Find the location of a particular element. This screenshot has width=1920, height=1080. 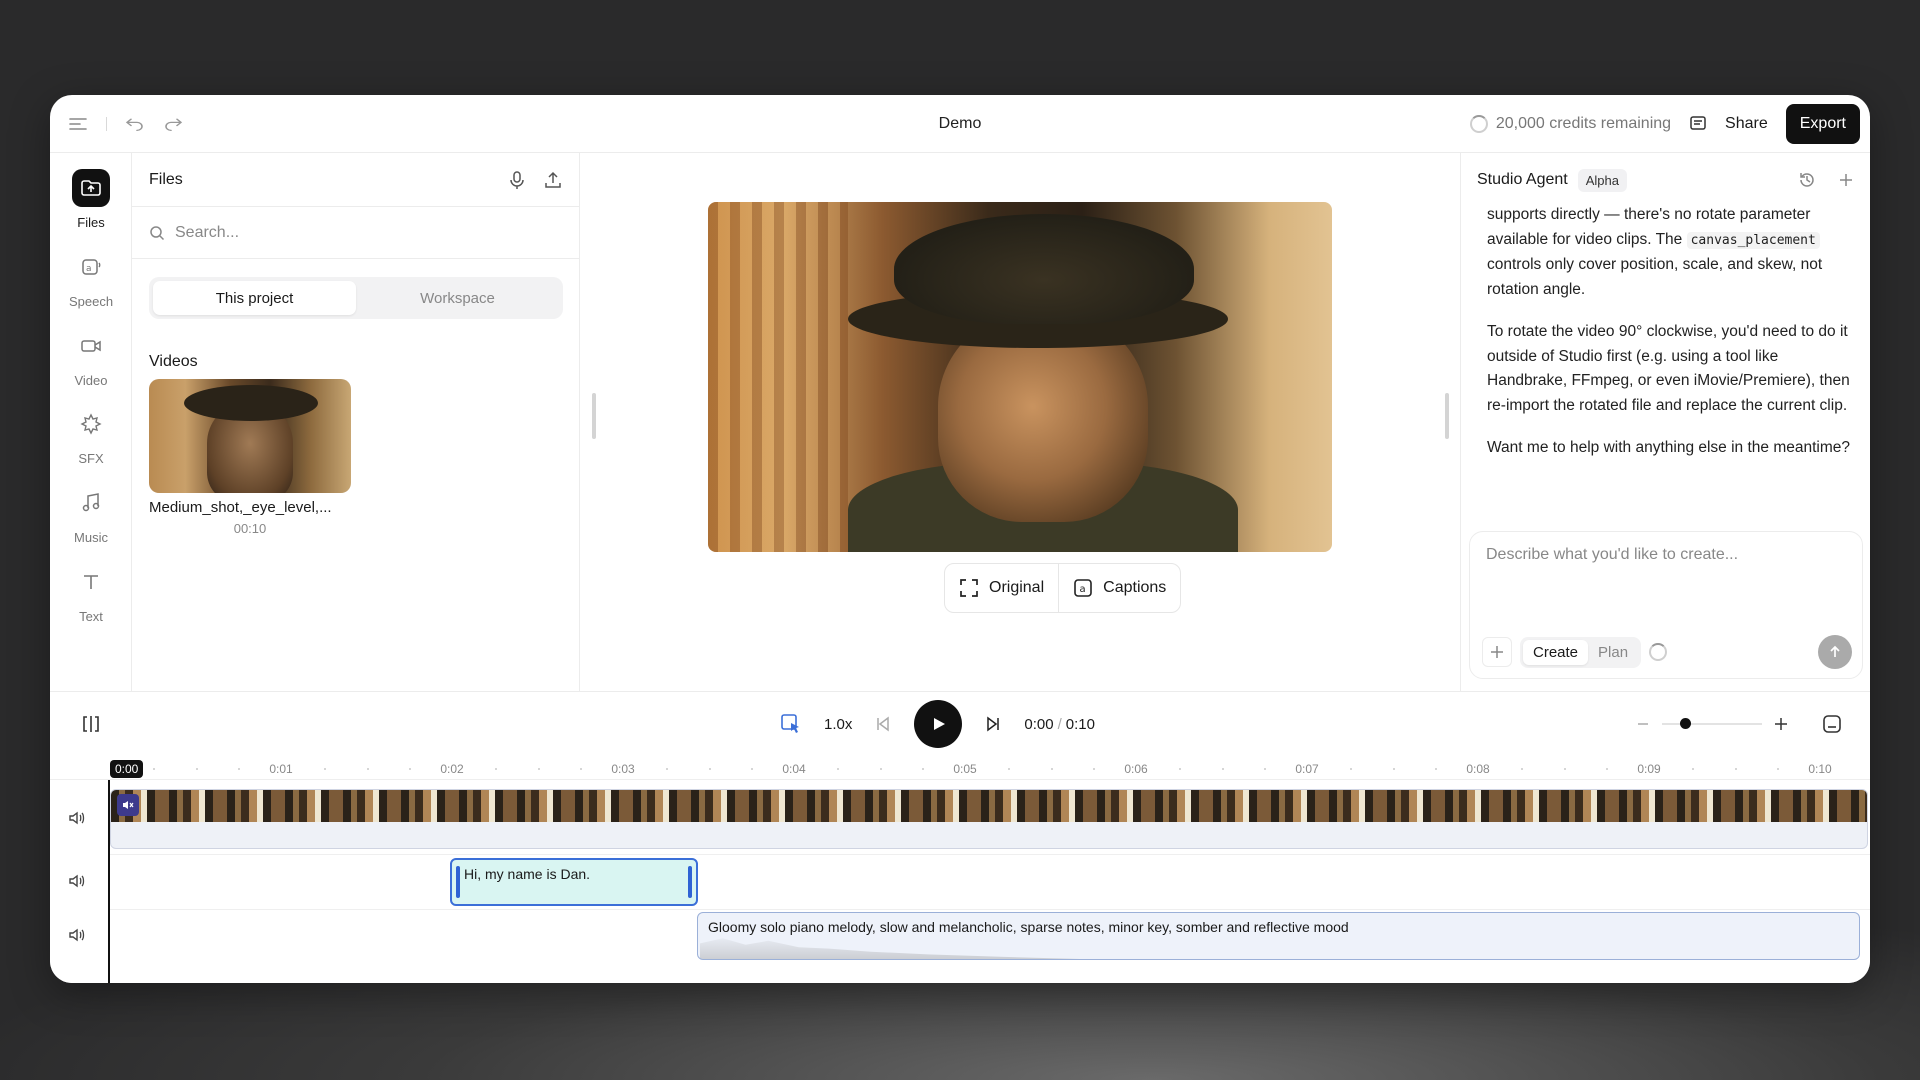

upload-icon is located at coordinates (553, 180).